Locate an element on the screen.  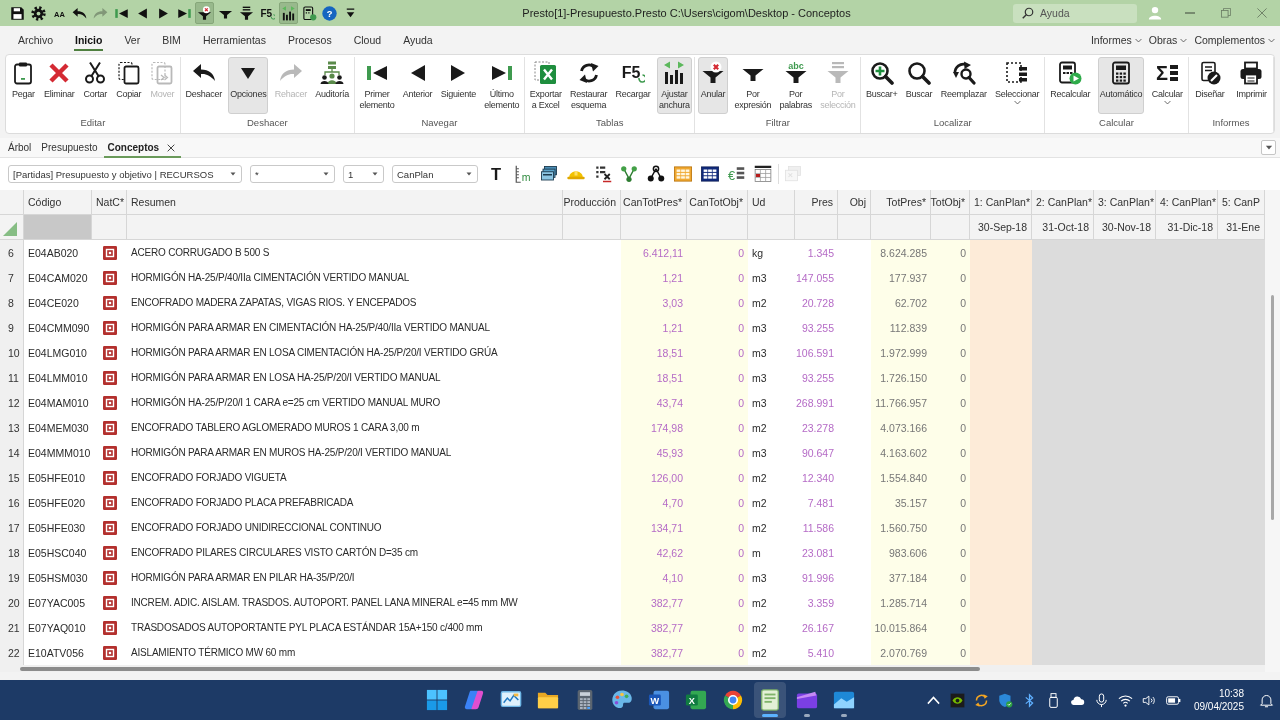
menu-button: Obras is located at coordinates (1168, 40).